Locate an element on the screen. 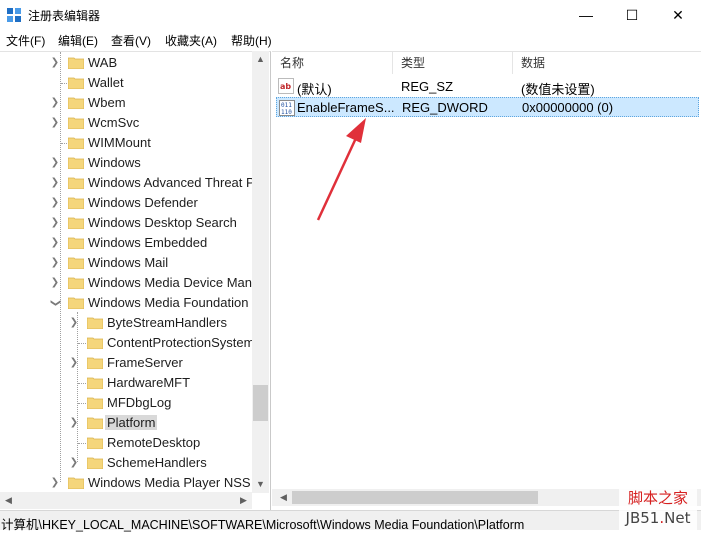 The height and width of the screenshot is (533, 701). tree-item: ❯ Wbem is located at coordinates (126, 103).